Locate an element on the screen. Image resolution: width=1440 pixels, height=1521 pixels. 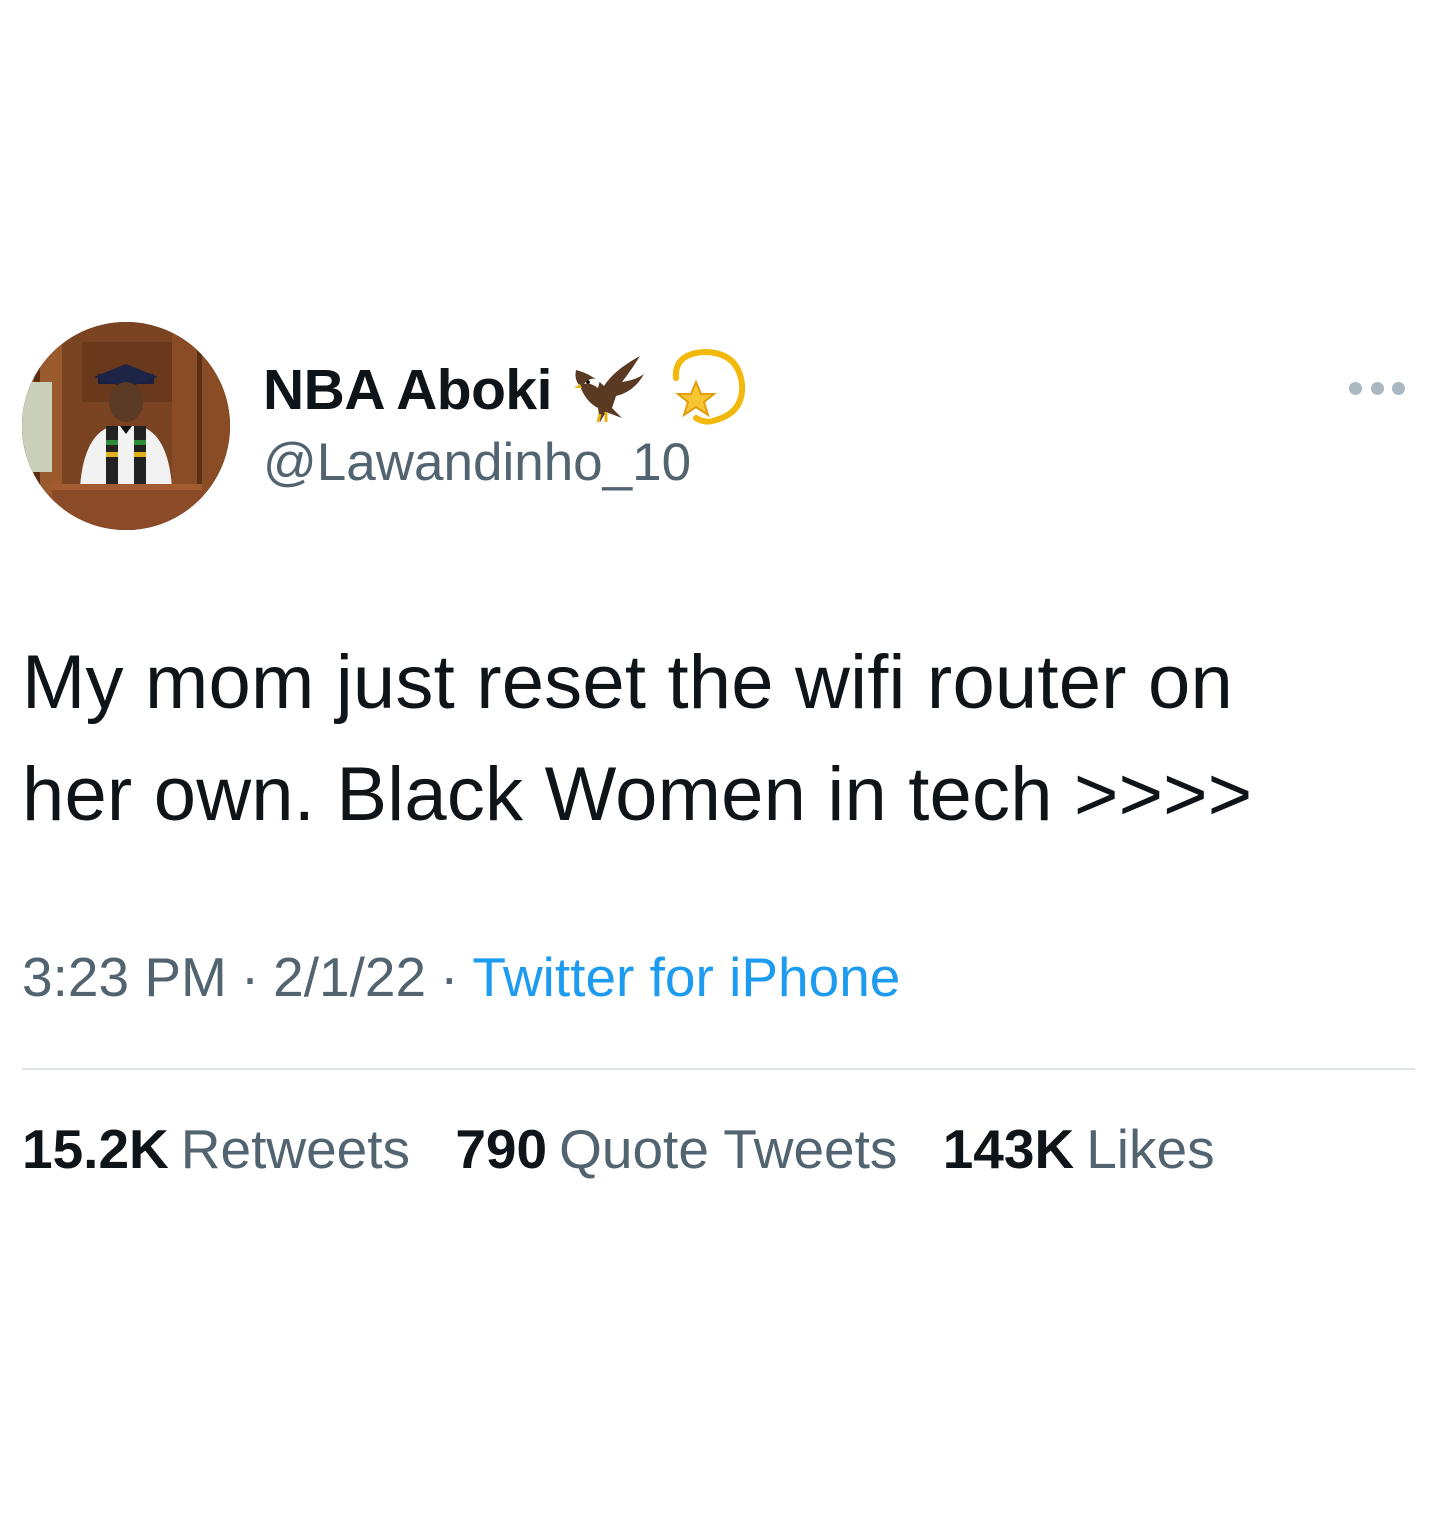
tweet-stats: 15.2K Retweets 790 Quote Tweets 143K Likes is located at coordinates (633, 1149).